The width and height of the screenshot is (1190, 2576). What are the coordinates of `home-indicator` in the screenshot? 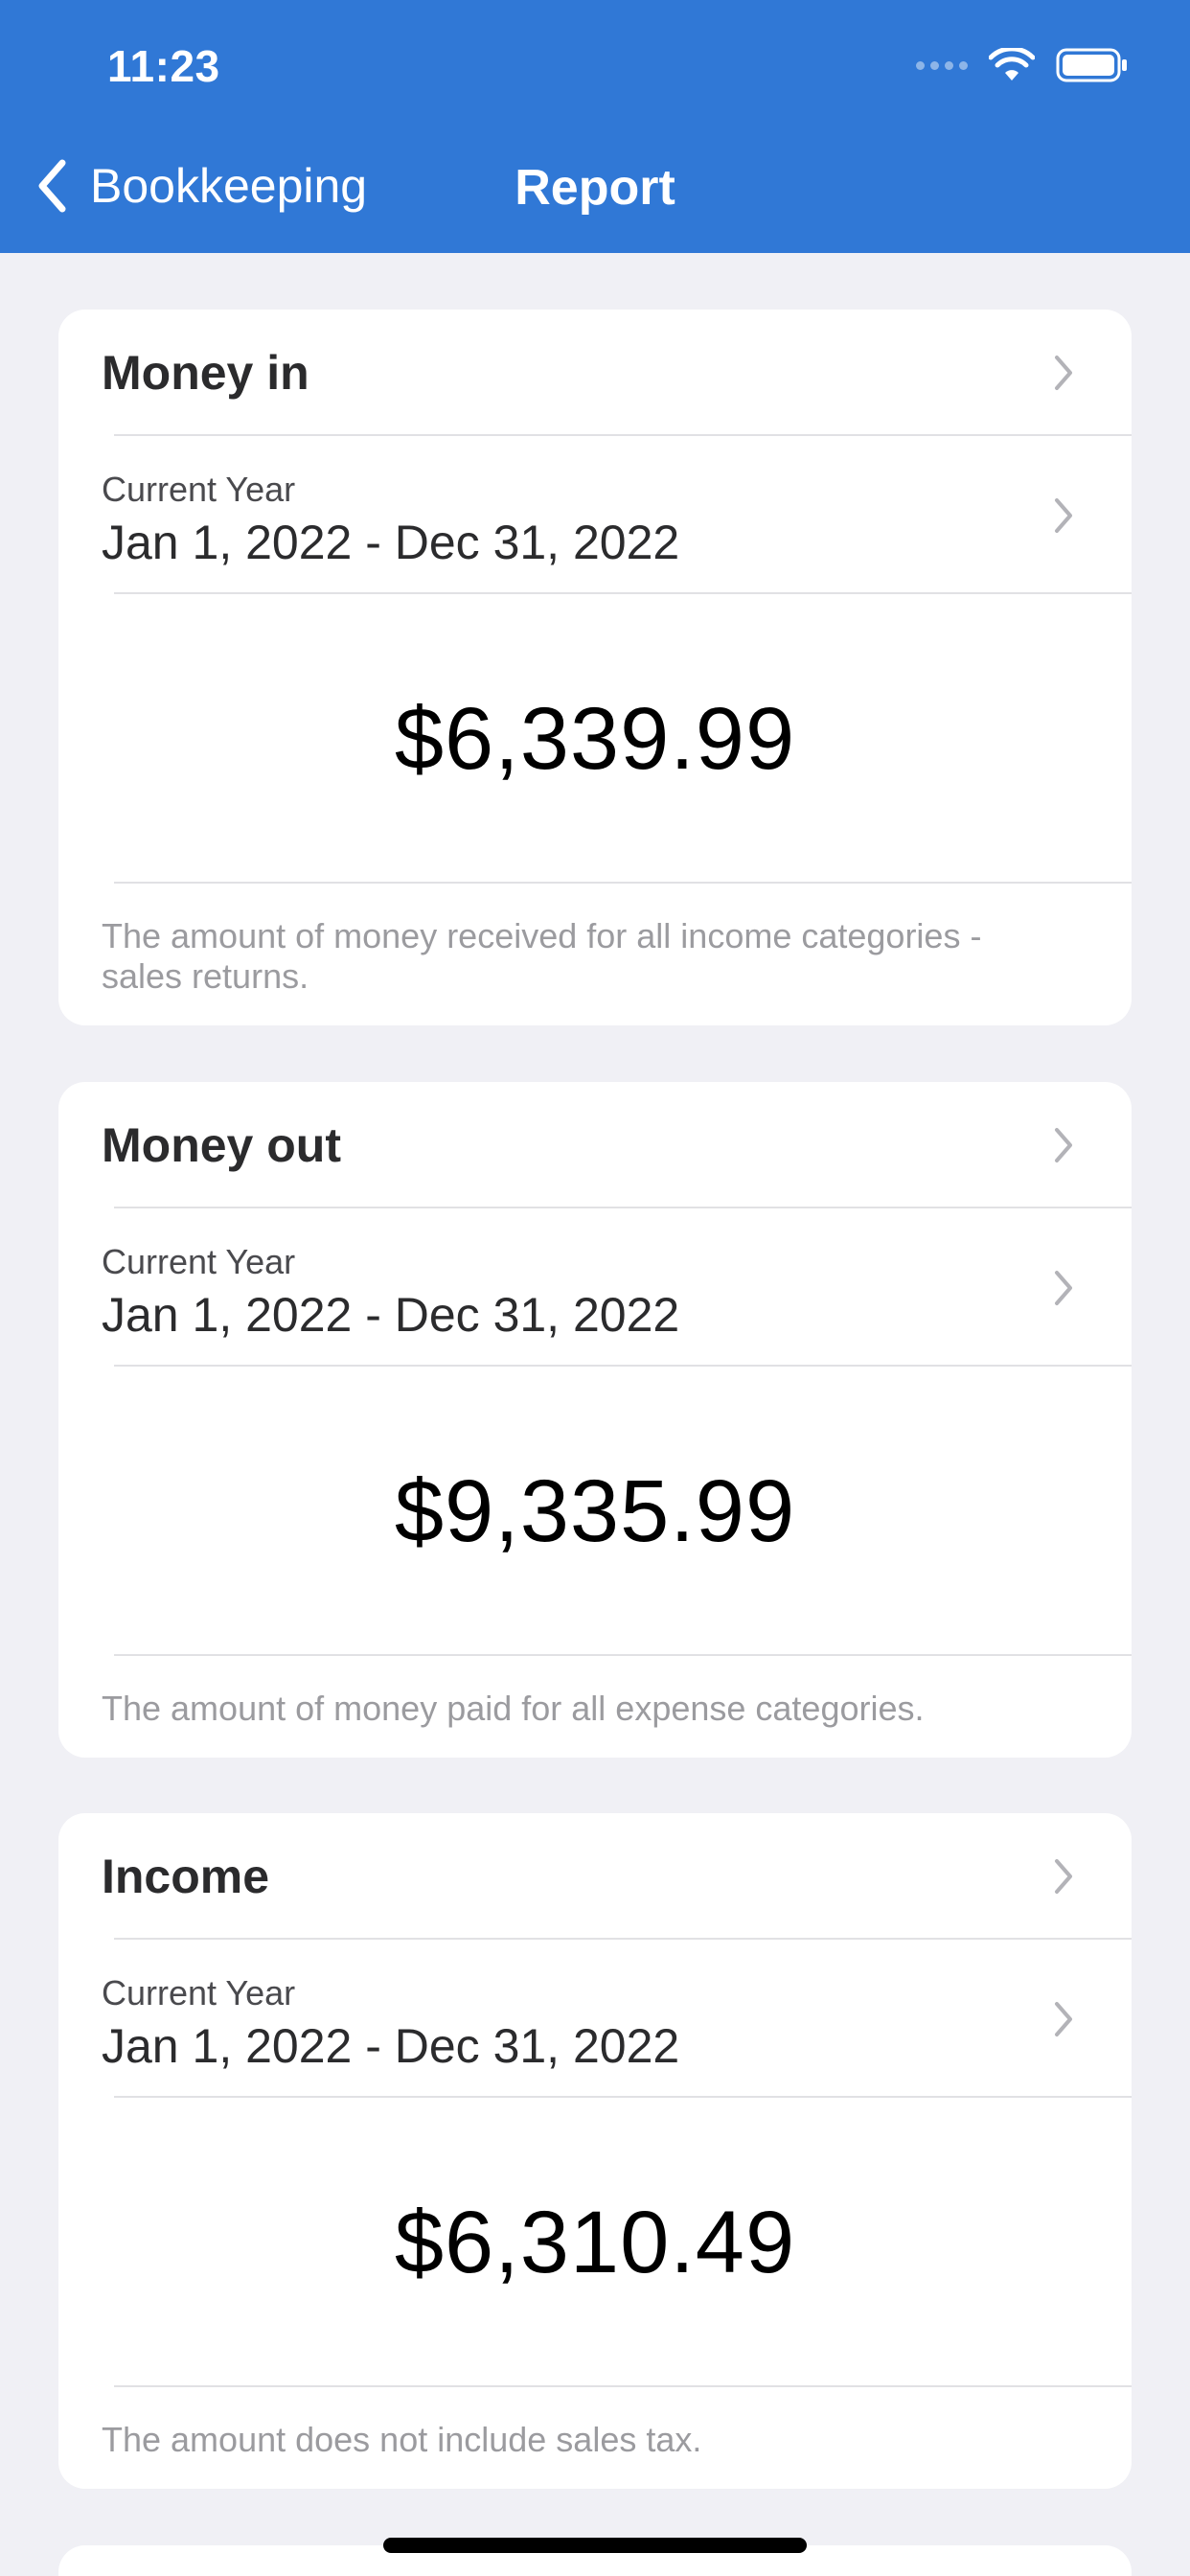 It's located at (595, 2545).